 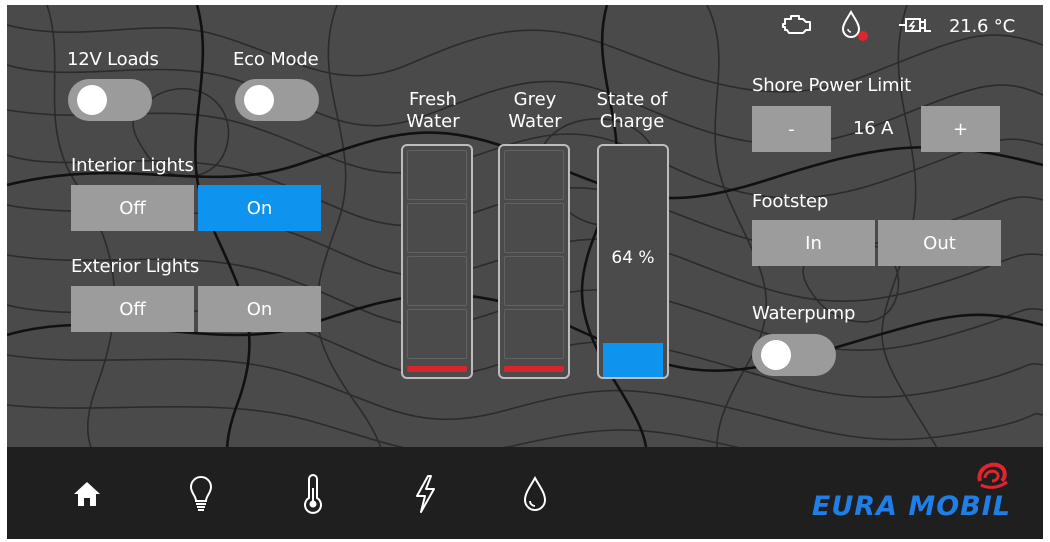 I want to click on interior-lights-label: Interior Lights, so click(x=132, y=165).